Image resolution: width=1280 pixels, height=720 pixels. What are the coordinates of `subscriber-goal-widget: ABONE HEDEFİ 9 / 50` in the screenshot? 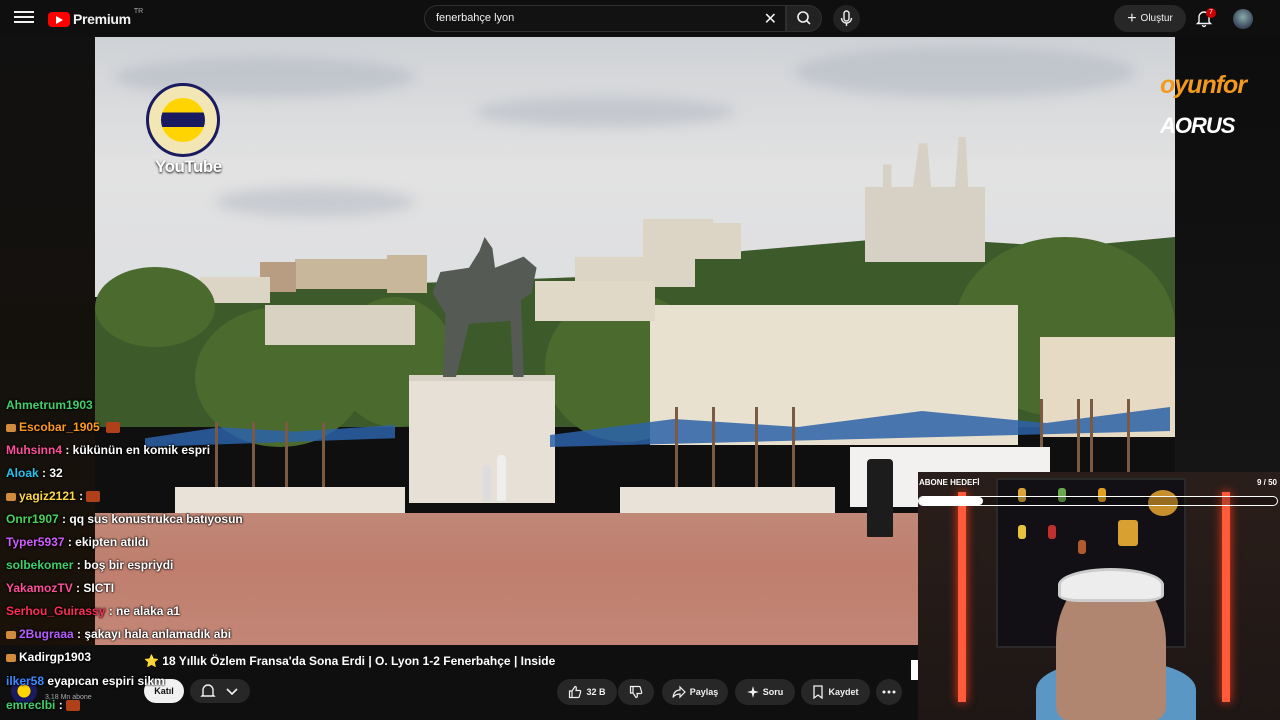 It's located at (1098, 493).